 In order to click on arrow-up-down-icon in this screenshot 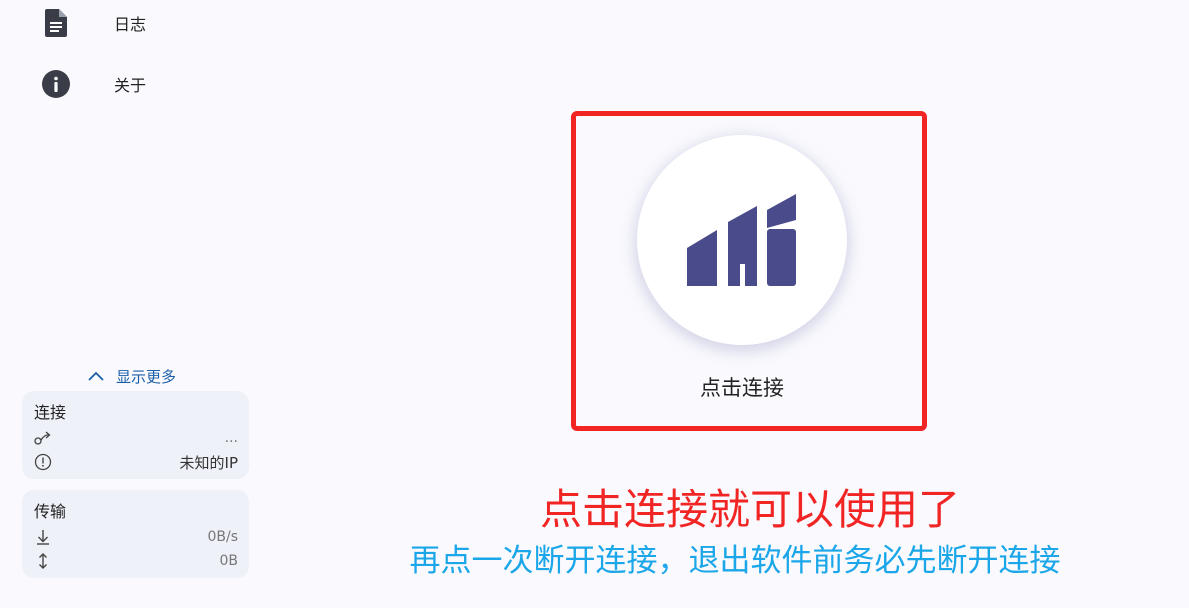, I will do `click(43, 561)`.